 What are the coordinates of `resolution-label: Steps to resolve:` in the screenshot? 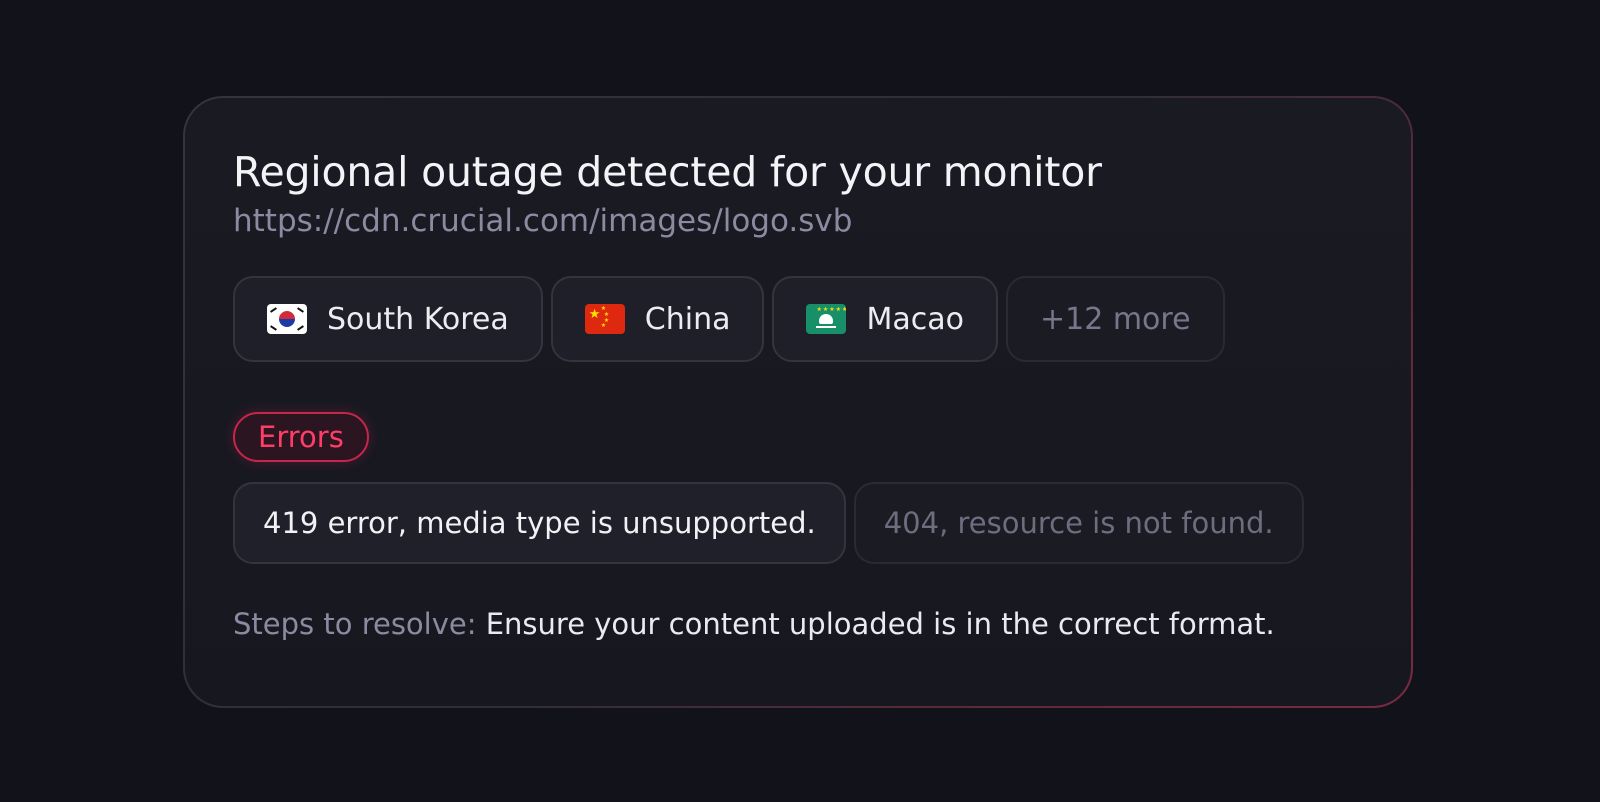 It's located at (355, 624).